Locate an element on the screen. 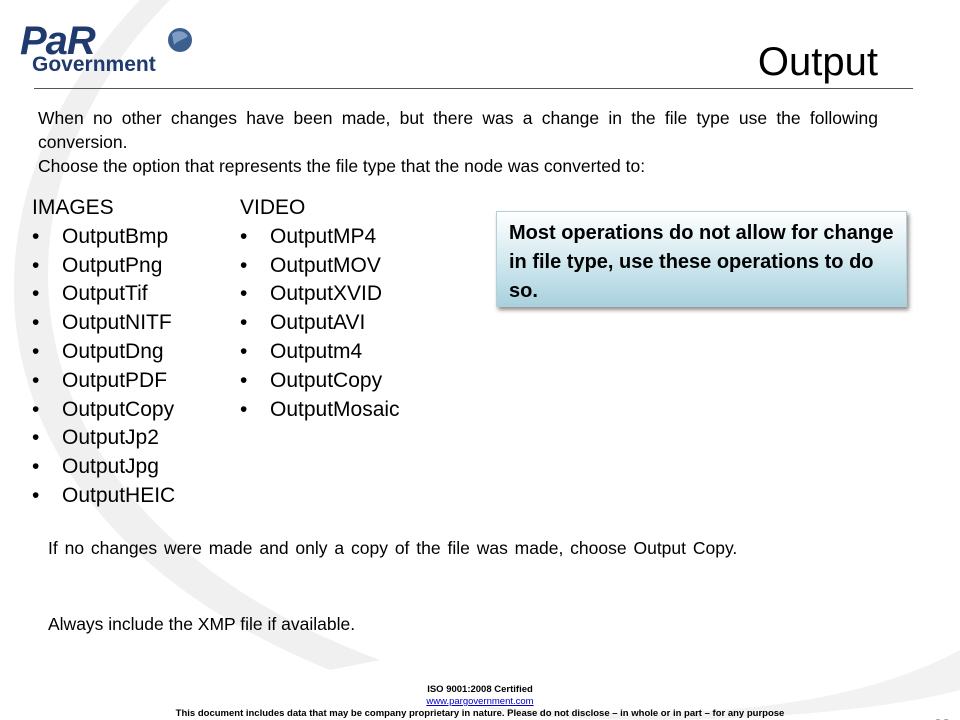 The image size is (960, 720). title-divider is located at coordinates (473, 88).